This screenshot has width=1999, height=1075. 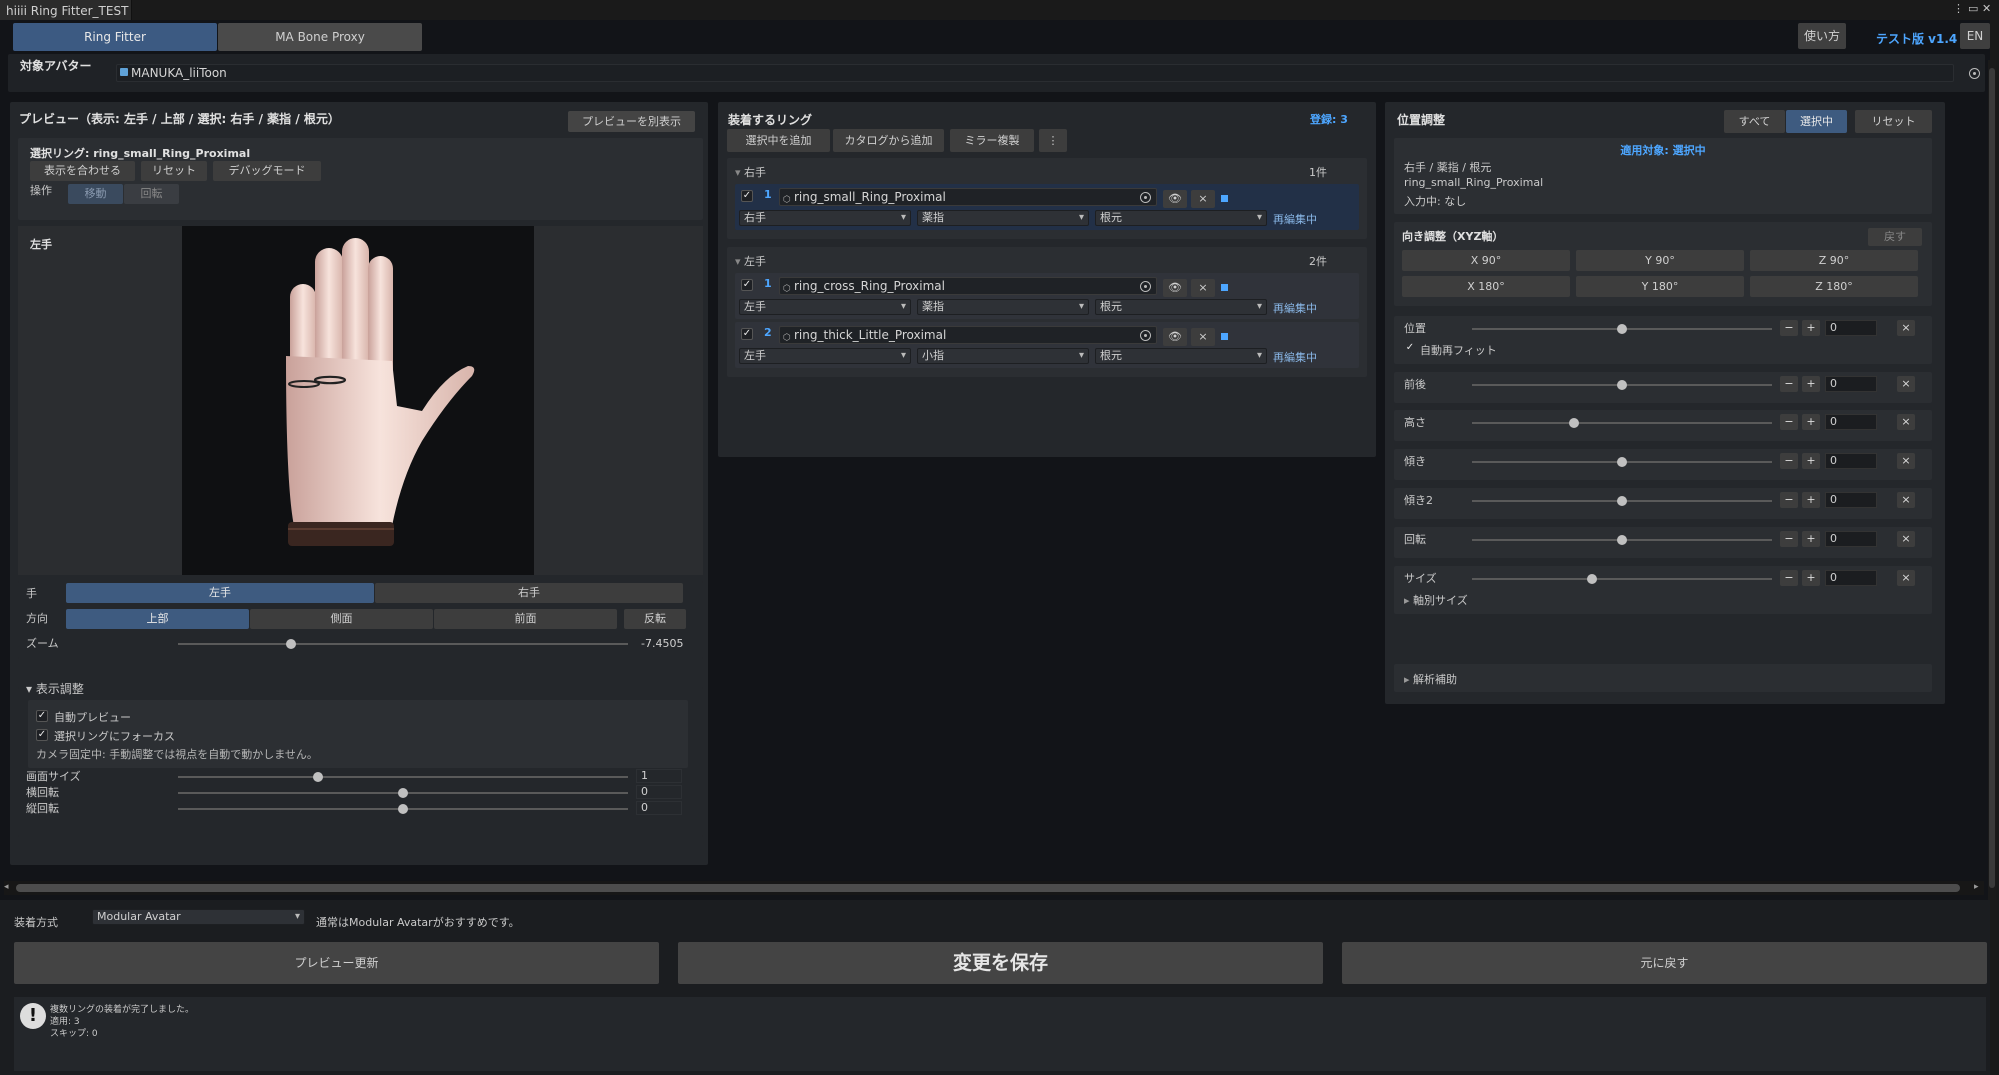 What do you see at coordinates (1000, 963) in the screenshot?
I see `save-changes-button: 変更を保存` at bounding box center [1000, 963].